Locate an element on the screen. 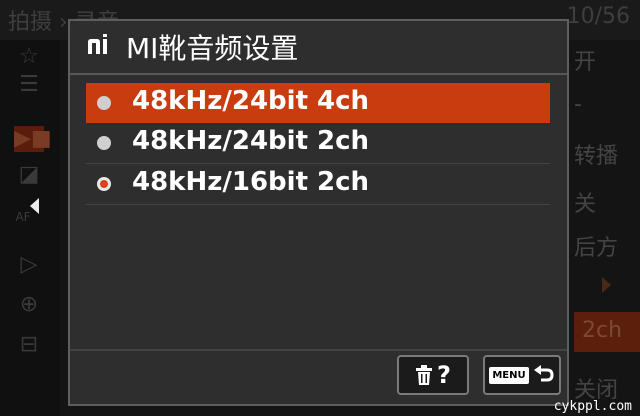 The height and width of the screenshot is (416, 640). watermark: cykppl.com is located at coordinates (592, 406).